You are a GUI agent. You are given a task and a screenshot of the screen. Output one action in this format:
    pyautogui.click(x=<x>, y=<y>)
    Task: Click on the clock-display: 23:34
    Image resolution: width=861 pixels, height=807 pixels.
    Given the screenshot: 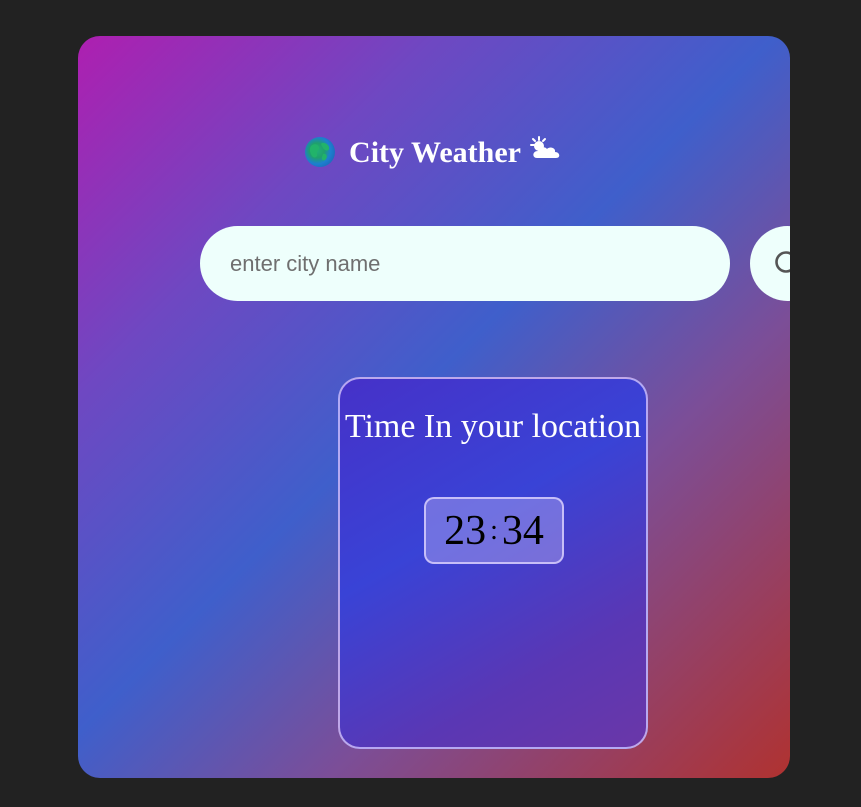 What is the action you would take?
    pyautogui.click(x=494, y=530)
    